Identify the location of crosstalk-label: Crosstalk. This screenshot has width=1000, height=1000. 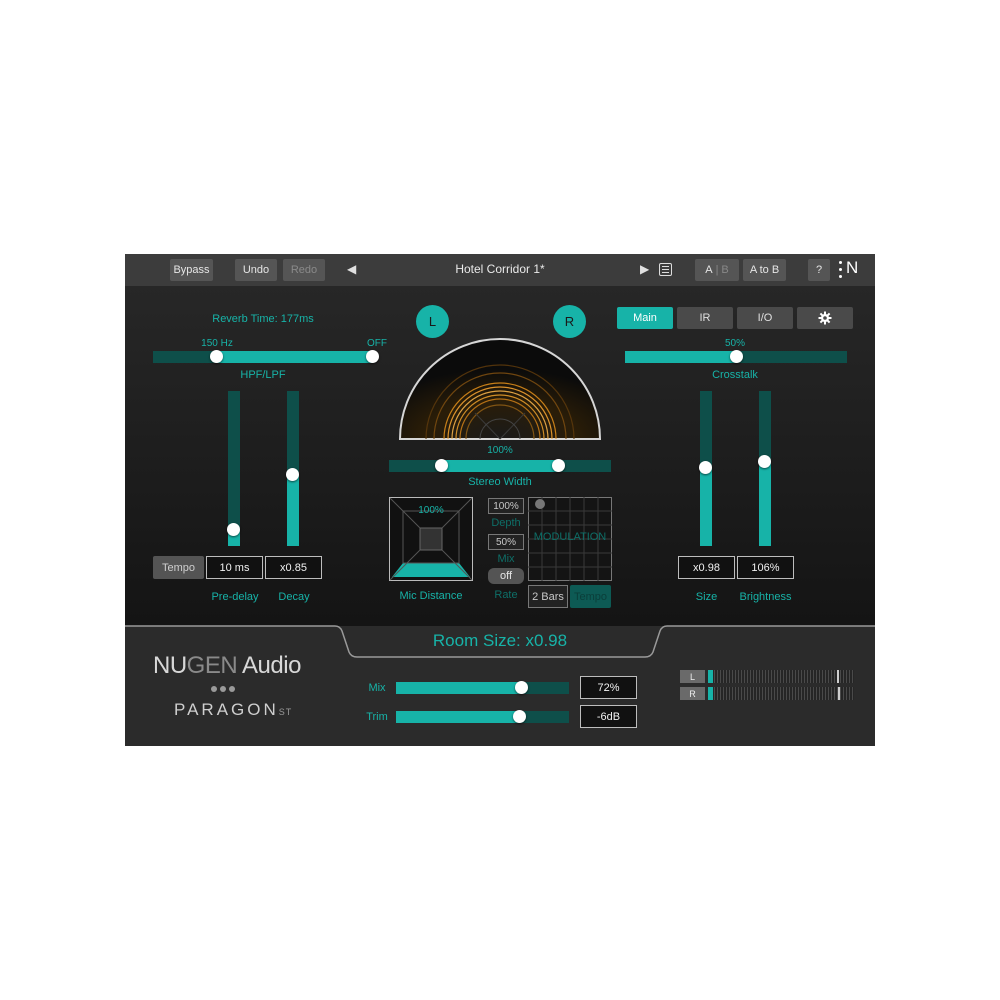
(735, 375).